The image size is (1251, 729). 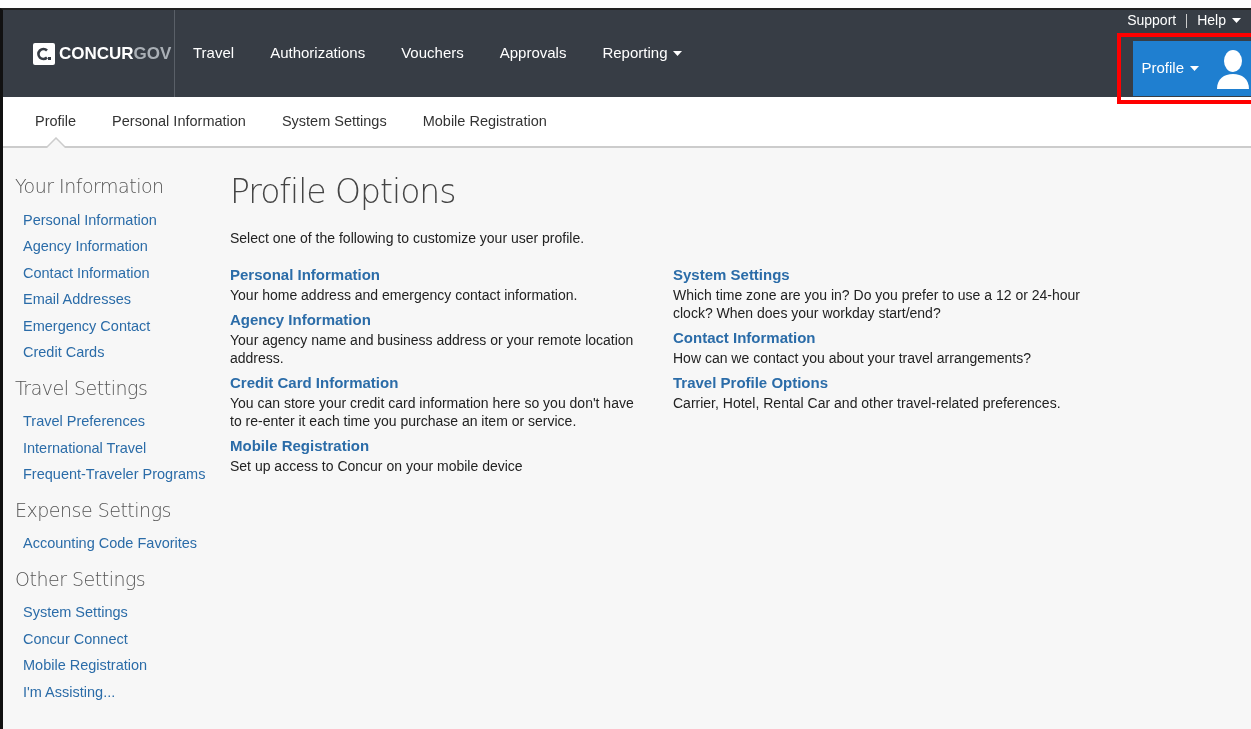 I want to click on option-link: Mobile Registration, so click(x=300, y=445).